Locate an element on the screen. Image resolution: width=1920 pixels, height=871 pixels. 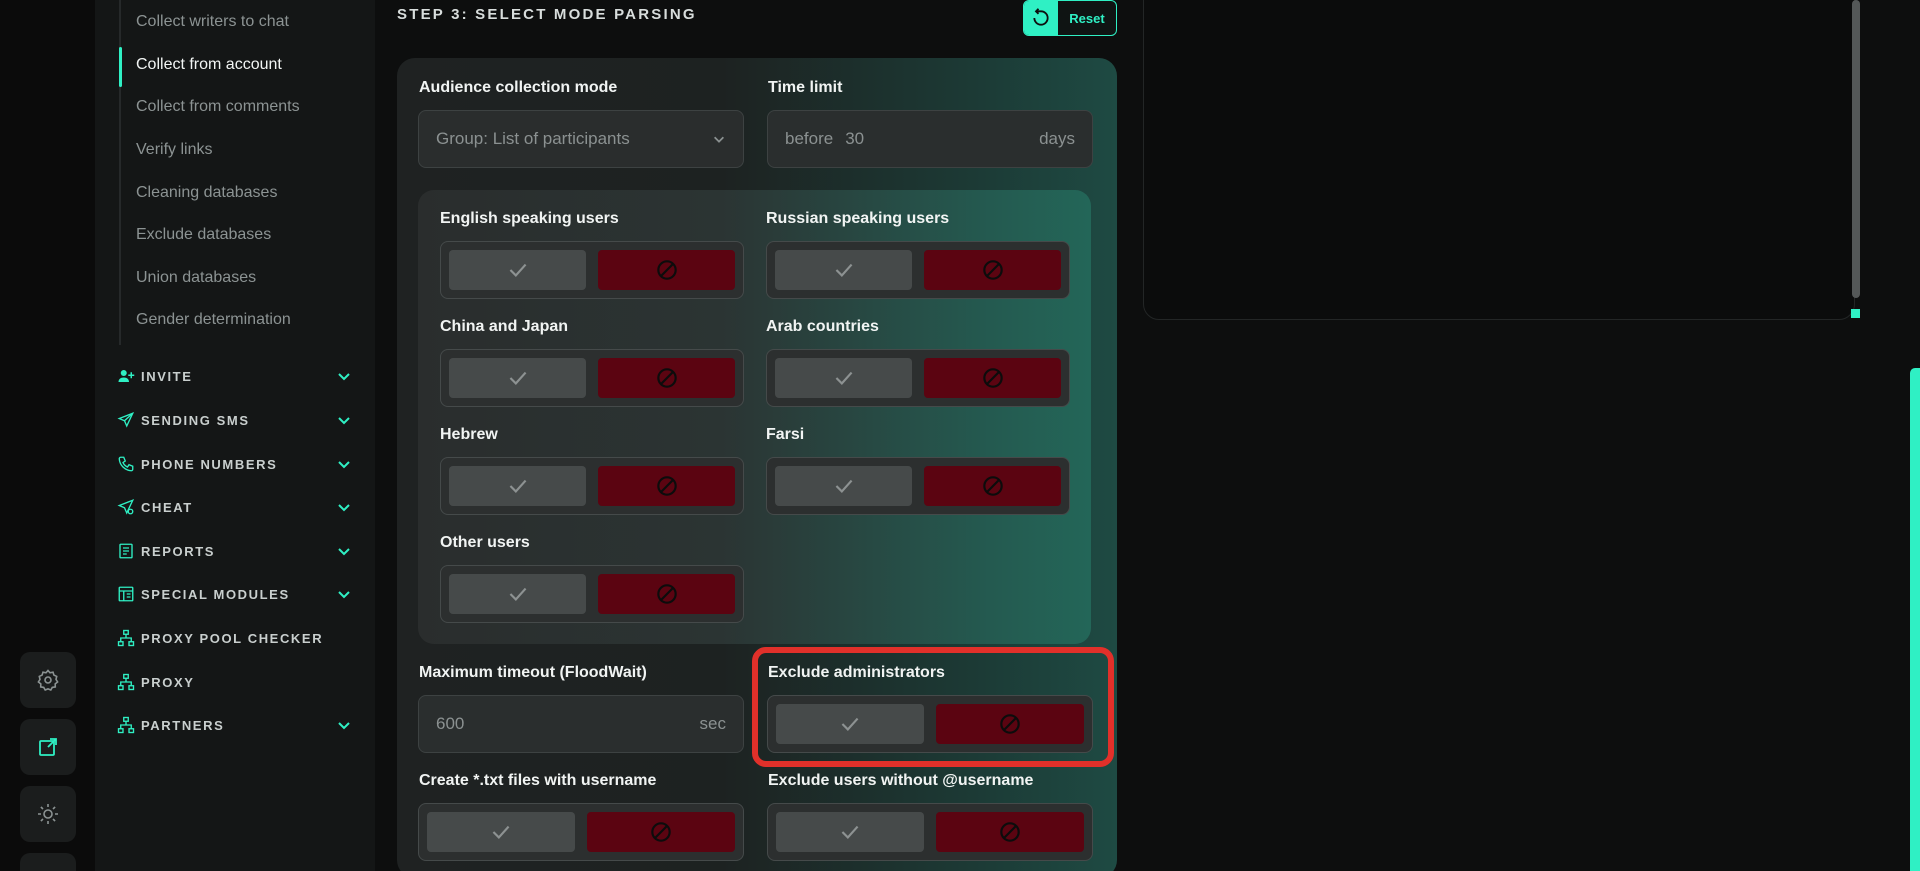
submenu-item-cleaning-databases: Cleaning databases is located at coordinates (206, 193).